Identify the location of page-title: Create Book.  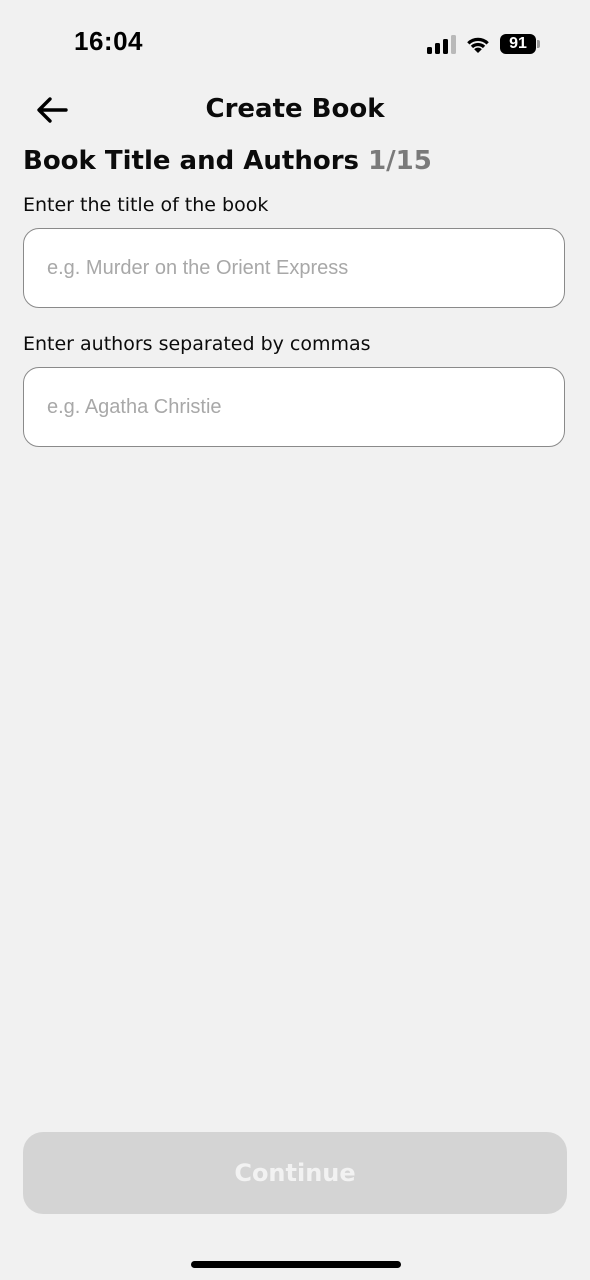
(295, 109).